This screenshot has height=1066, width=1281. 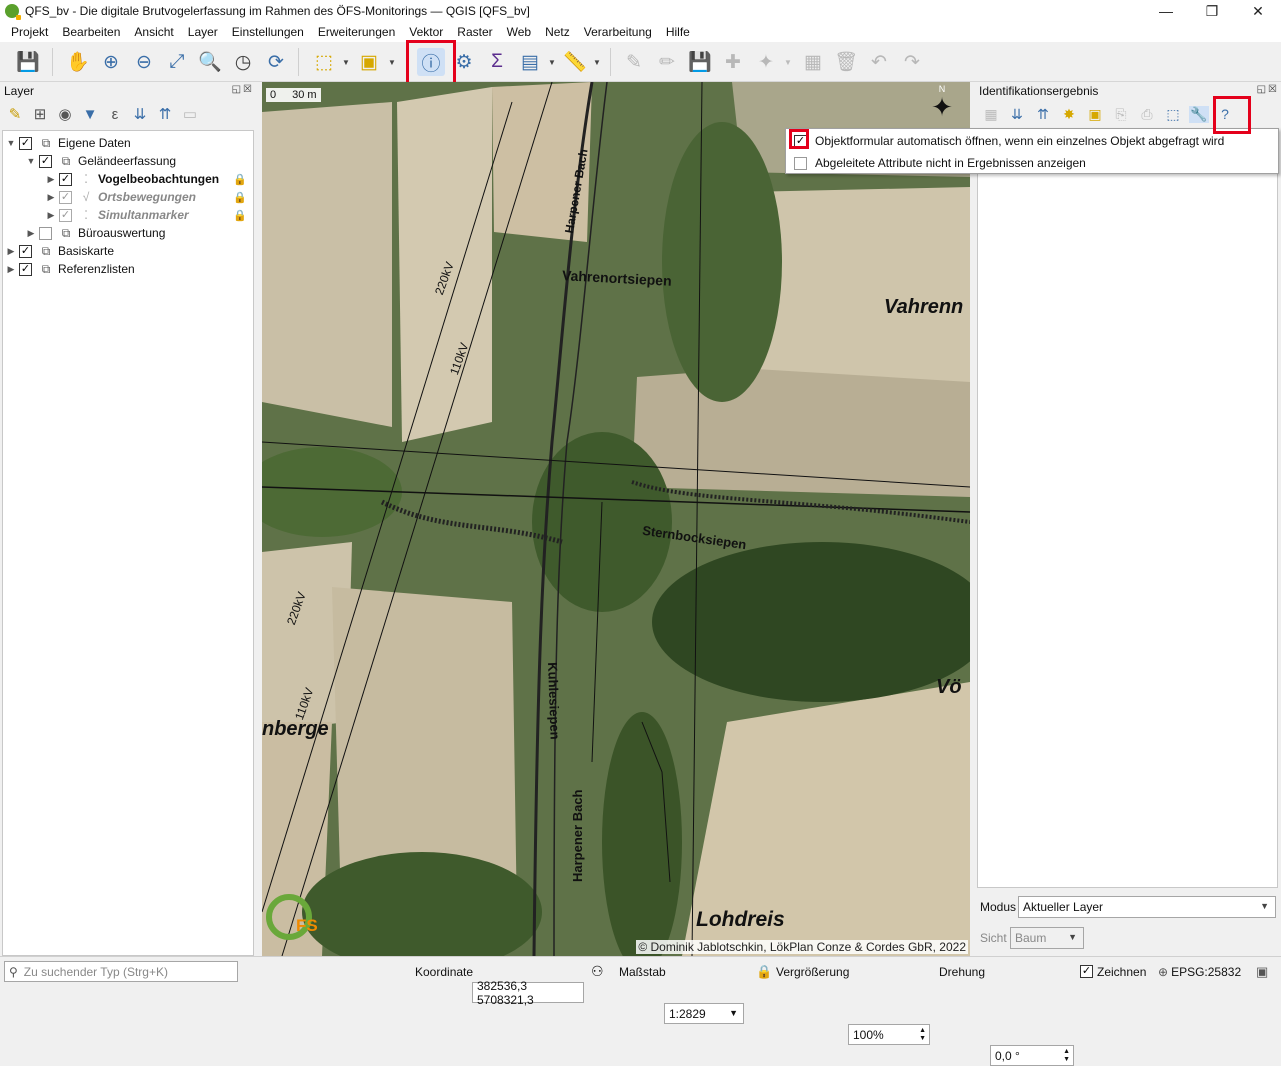 I want to click on layer-row-basiskarte: ▶ ✓ ⧉ Basiskarte, so click(x=60, y=251).